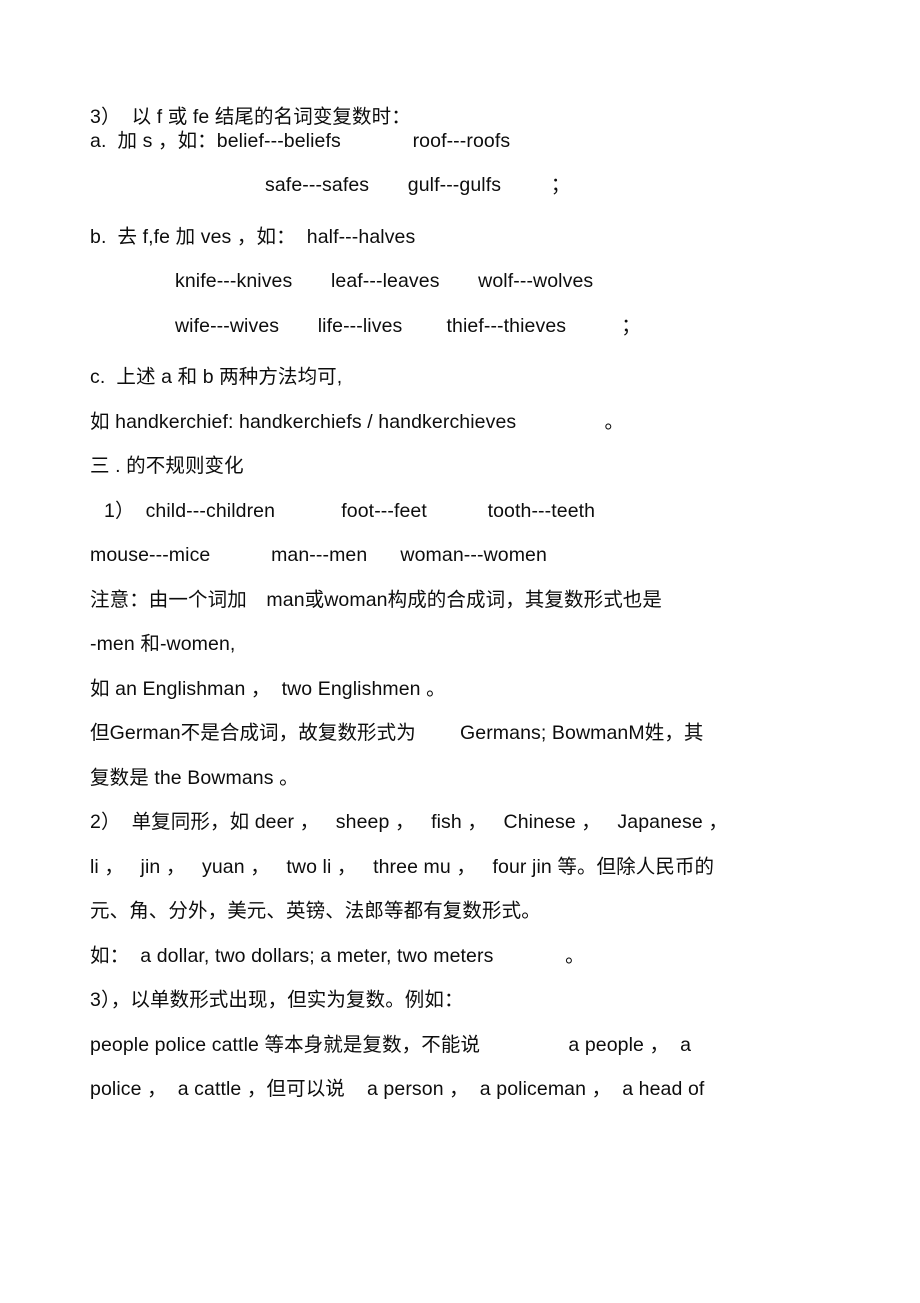 This screenshot has width=920, height=1303. What do you see at coordinates (300, 140) in the screenshot?
I see `text-line-a-rule: a. 加 s ，如：belief---beliefs roof---roofs` at bounding box center [300, 140].